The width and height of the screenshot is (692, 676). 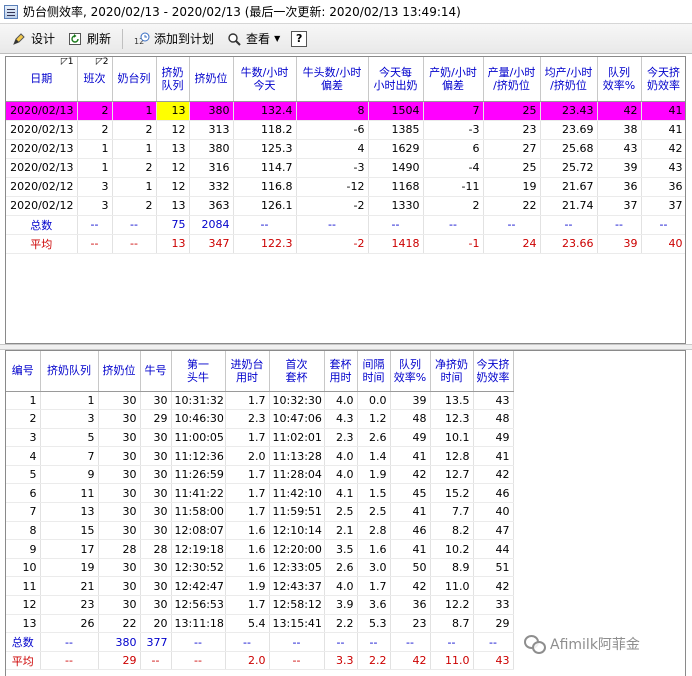 I want to click on column-header-label: 牛数/小时, so click(x=264, y=72).